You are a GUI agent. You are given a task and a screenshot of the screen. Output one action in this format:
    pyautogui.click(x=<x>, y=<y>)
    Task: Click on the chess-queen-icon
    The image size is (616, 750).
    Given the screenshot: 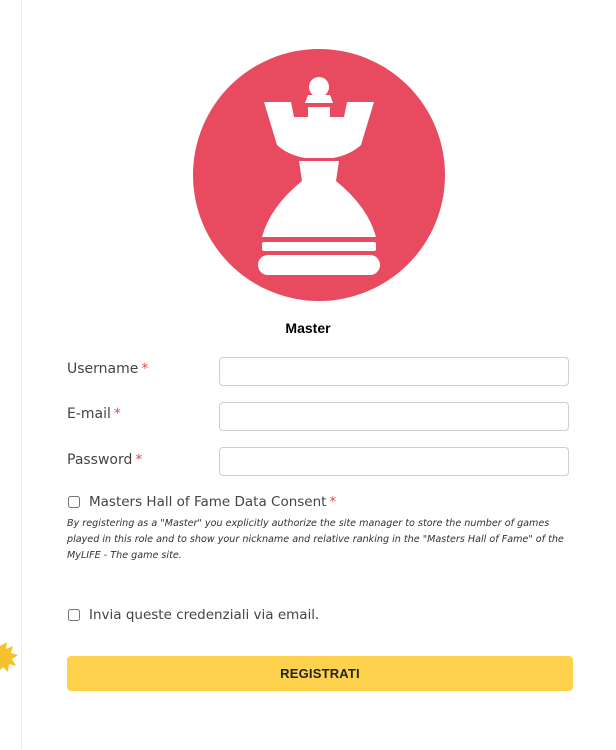 What is the action you would take?
    pyautogui.click(x=319, y=175)
    